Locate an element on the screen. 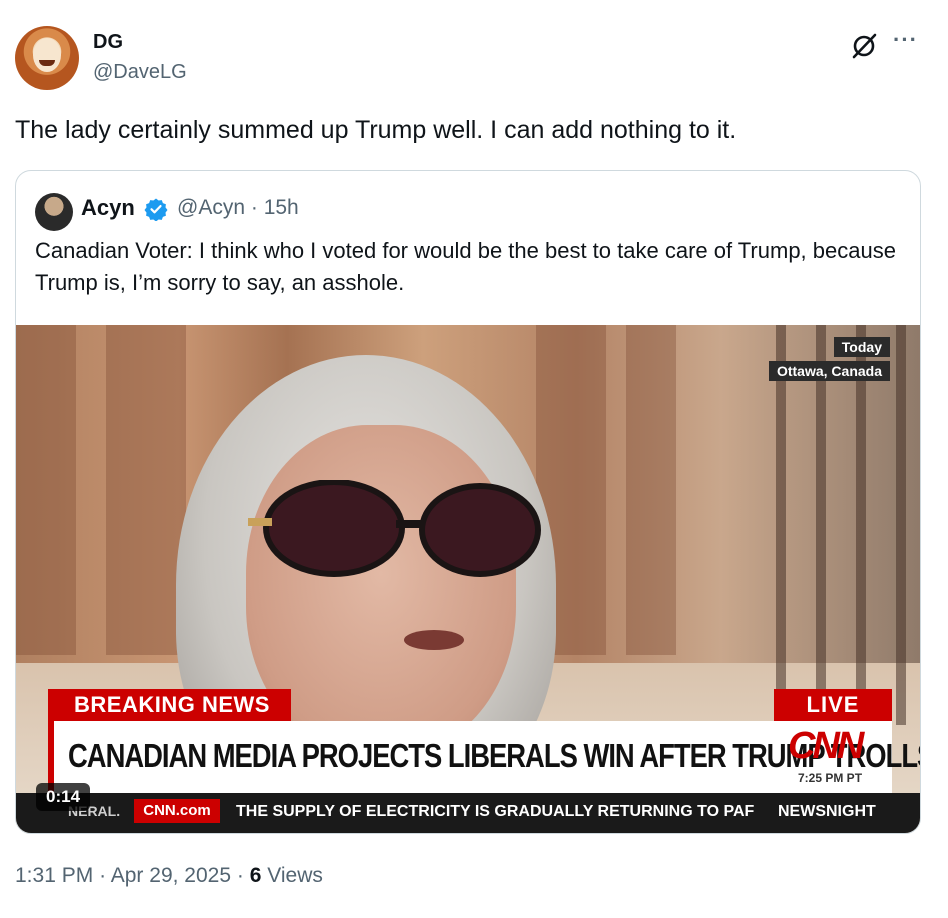 The width and height of the screenshot is (948, 918). show-name: NEWSNIGHT is located at coordinates (827, 811).